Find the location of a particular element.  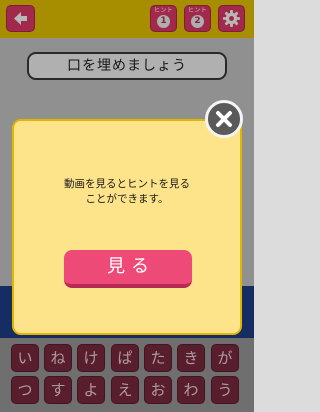

close-button is located at coordinates (224, 119).